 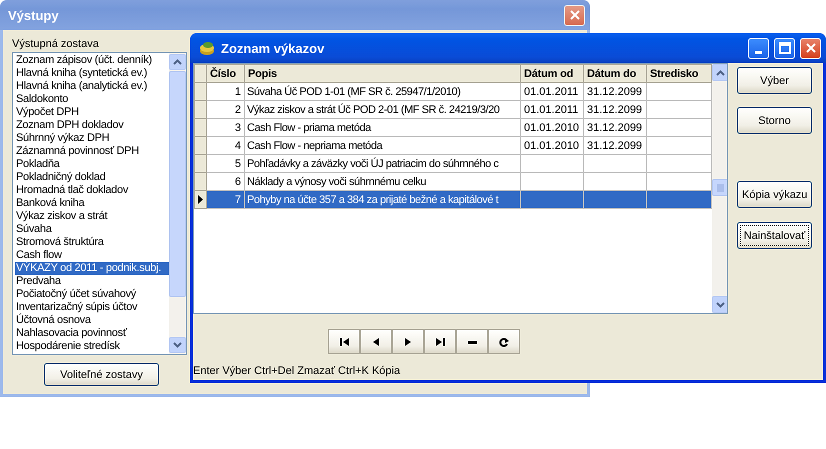 What do you see at coordinates (225, 199) in the screenshot?
I see `table-cell: 7` at bounding box center [225, 199].